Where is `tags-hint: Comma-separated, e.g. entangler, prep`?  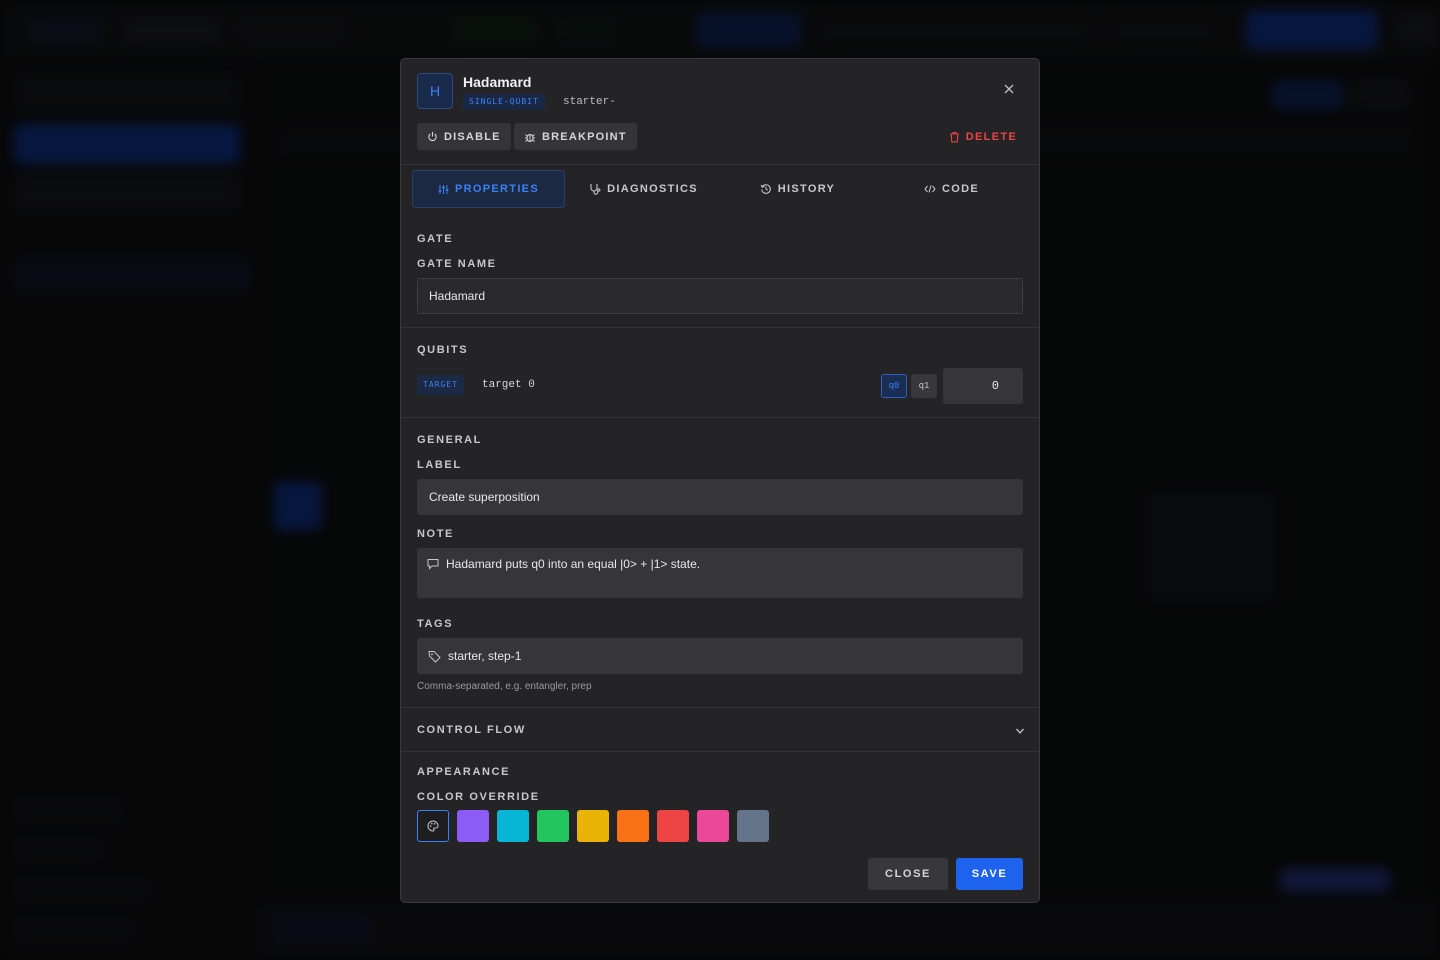
tags-hint: Comma-separated, e.g. entangler, prep is located at coordinates (504, 686).